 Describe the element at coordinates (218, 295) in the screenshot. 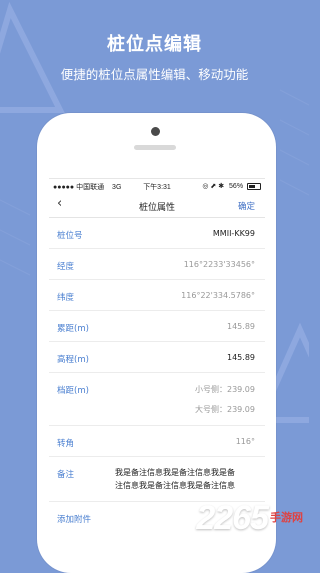

I see `field-value: 116°22'334.5786°` at that location.